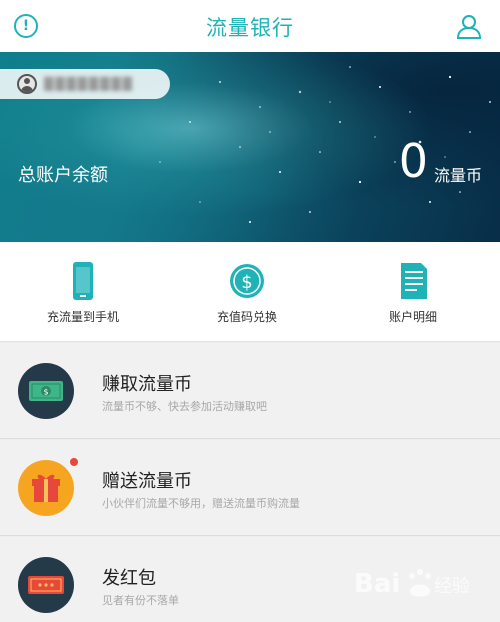 Image resolution: width=500 pixels, height=622 pixels. I want to click on balance-label: 总账户余额, so click(63, 175).